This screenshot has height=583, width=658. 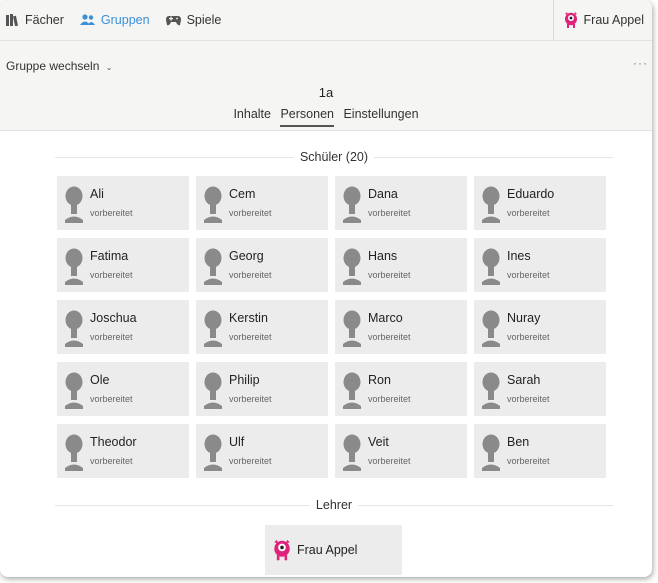 I want to click on nav-faecher-label: Fächer, so click(x=44, y=20).